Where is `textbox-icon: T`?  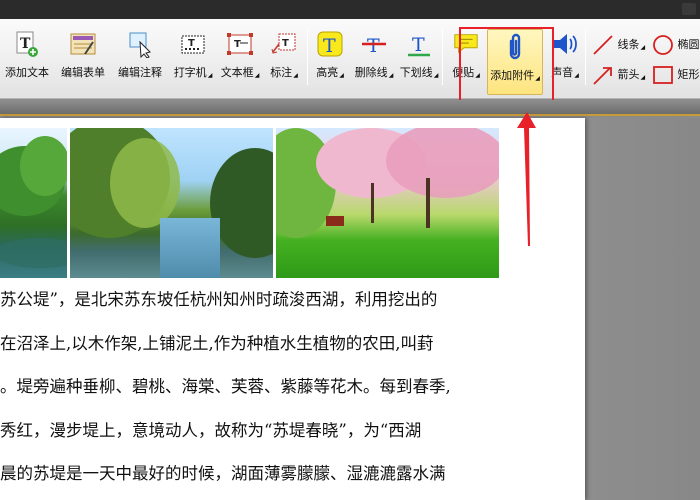
textbox-icon: T is located at coordinates (240, 44).